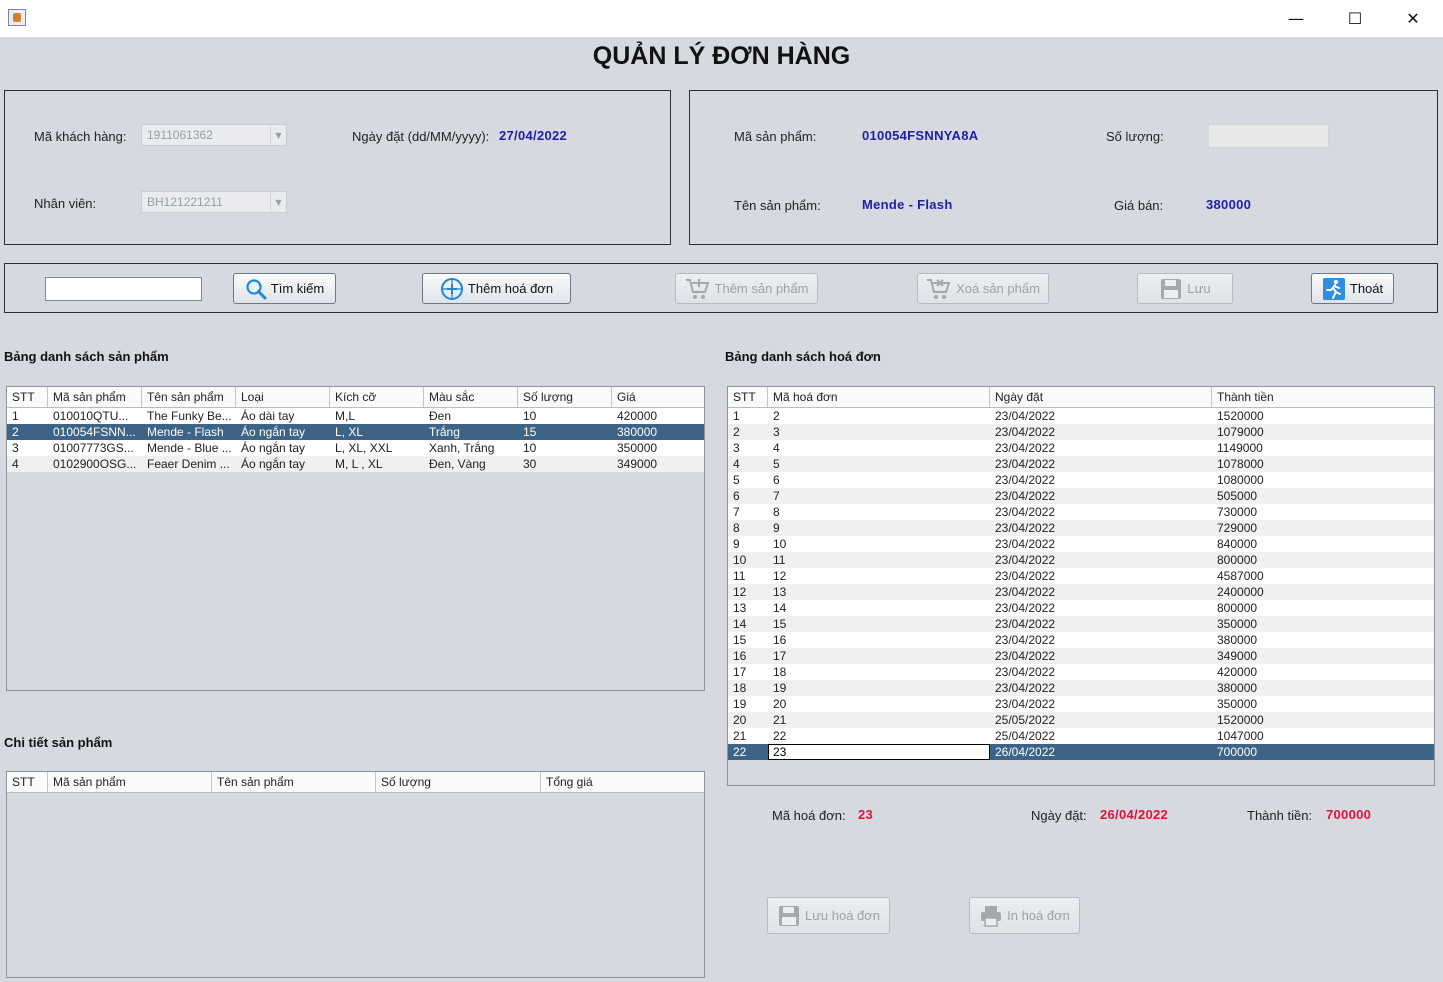  What do you see at coordinates (1323, 736) in the screenshot?
I see `table-cell: 1047000` at bounding box center [1323, 736].